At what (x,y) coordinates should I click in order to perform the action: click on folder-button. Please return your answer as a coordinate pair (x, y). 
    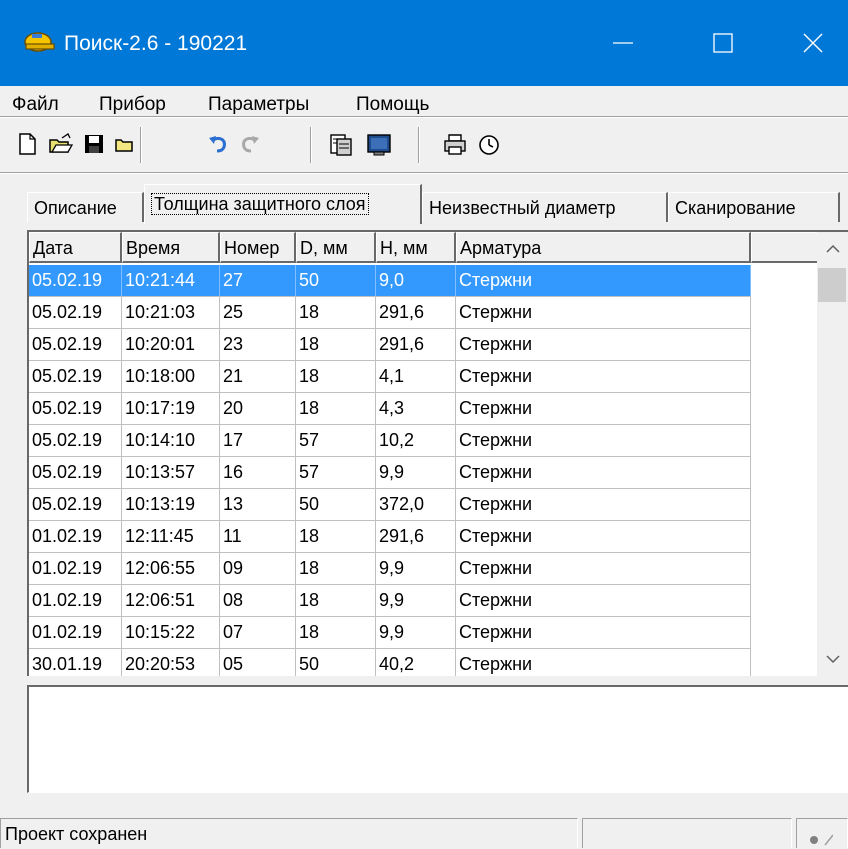
    Looking at the image, I should click on (125, 144).